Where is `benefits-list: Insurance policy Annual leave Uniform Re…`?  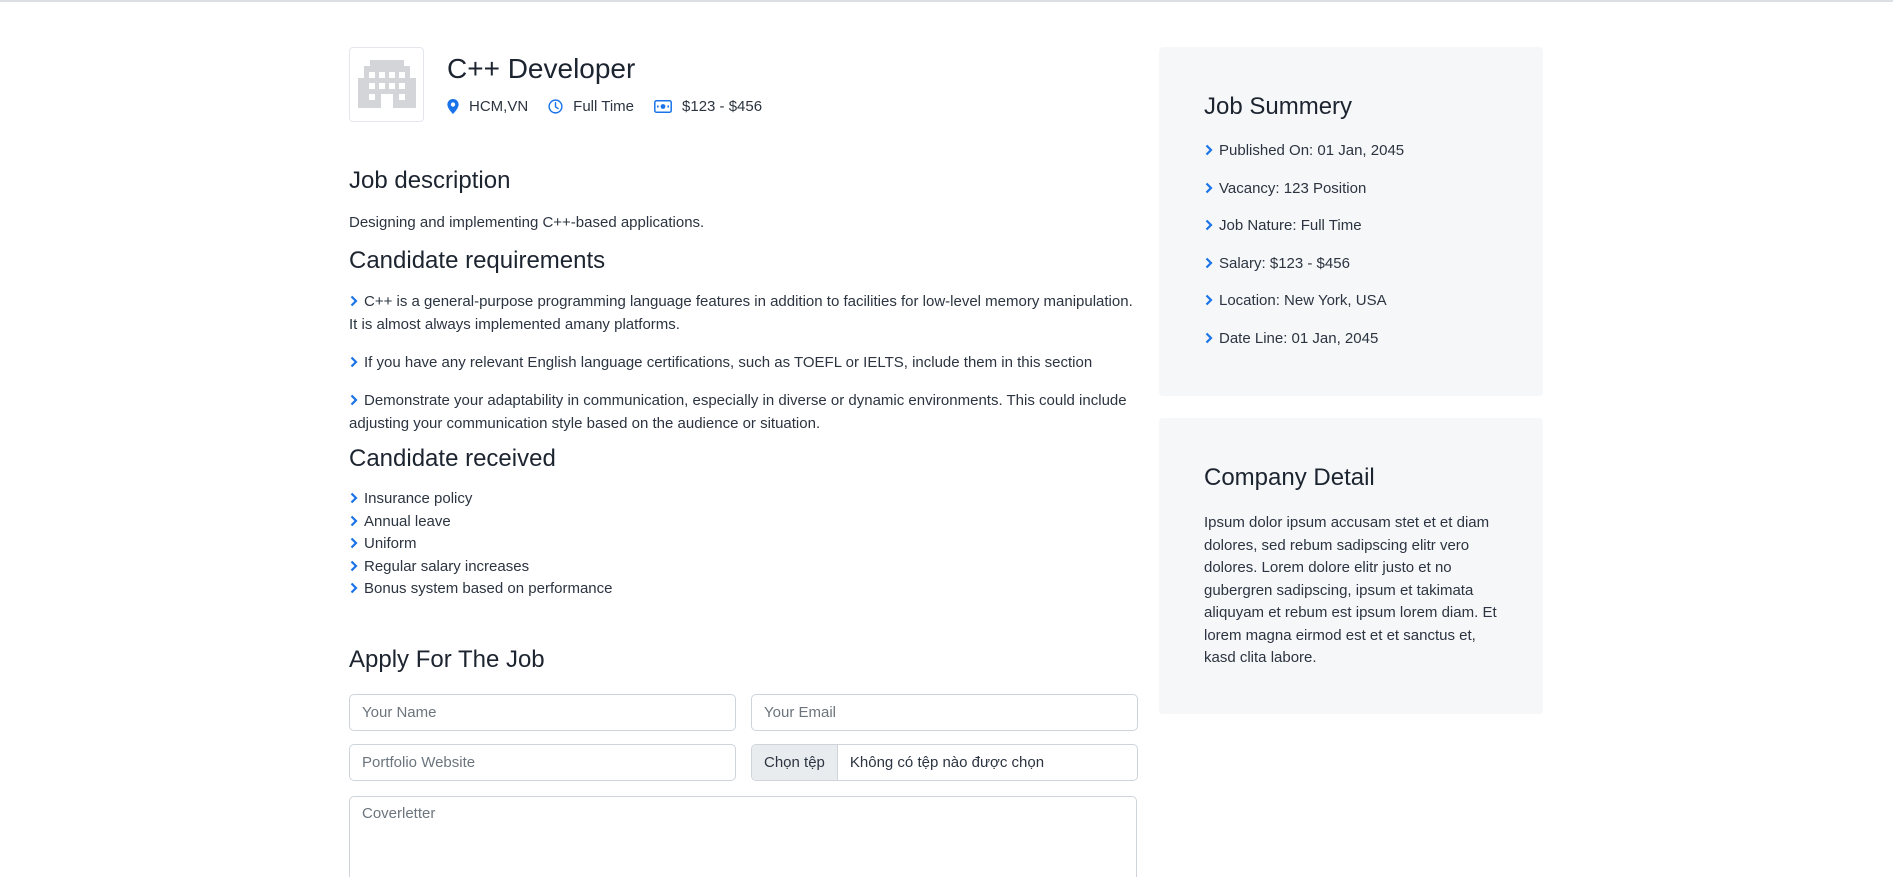
benefits-list: Insurance policy Annual leave Uniform Re… is located at coordinates (480, 544).